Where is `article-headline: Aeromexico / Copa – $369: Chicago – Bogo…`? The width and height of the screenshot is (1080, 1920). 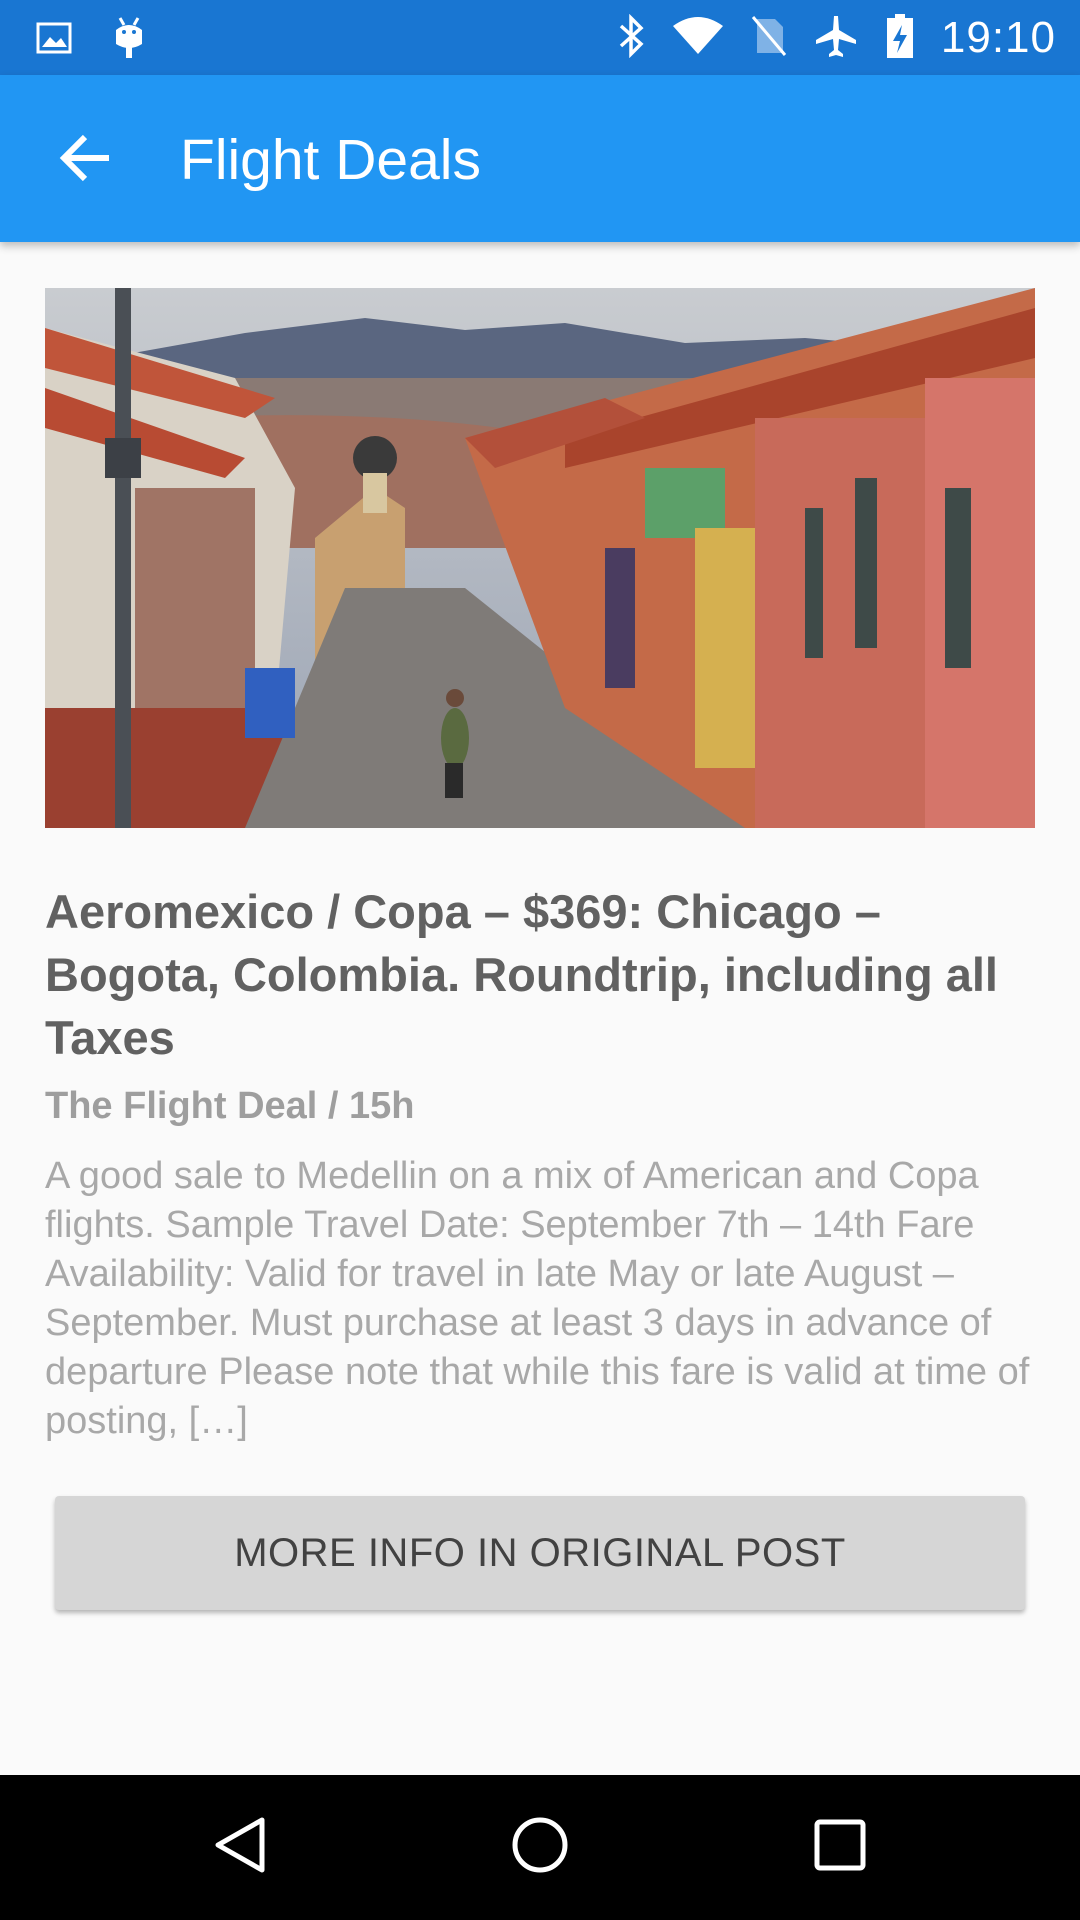
article-headline: Aeromexico / Copa – $369: Chicago – Bogo… is located at coordinates (521, 974).